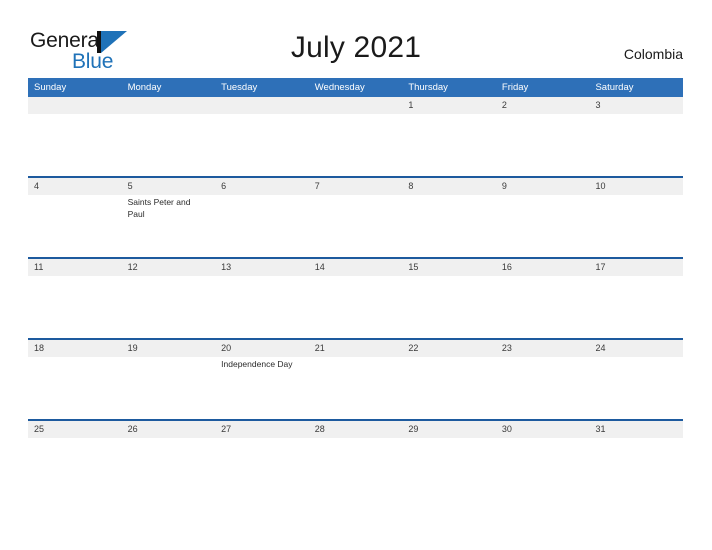 The width and height of the screenshot is (712, 550). I want to click on page-title: July 2021, so click(356, 47).